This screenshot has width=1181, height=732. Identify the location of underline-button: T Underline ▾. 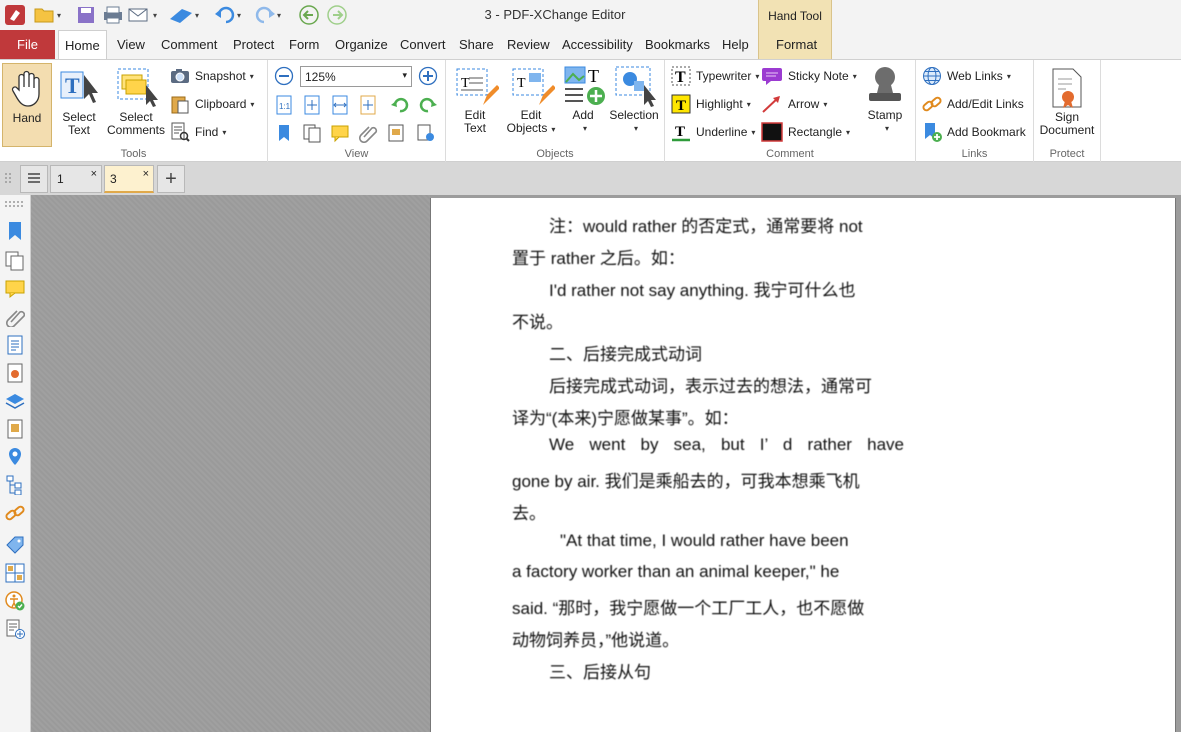
(713, 132).